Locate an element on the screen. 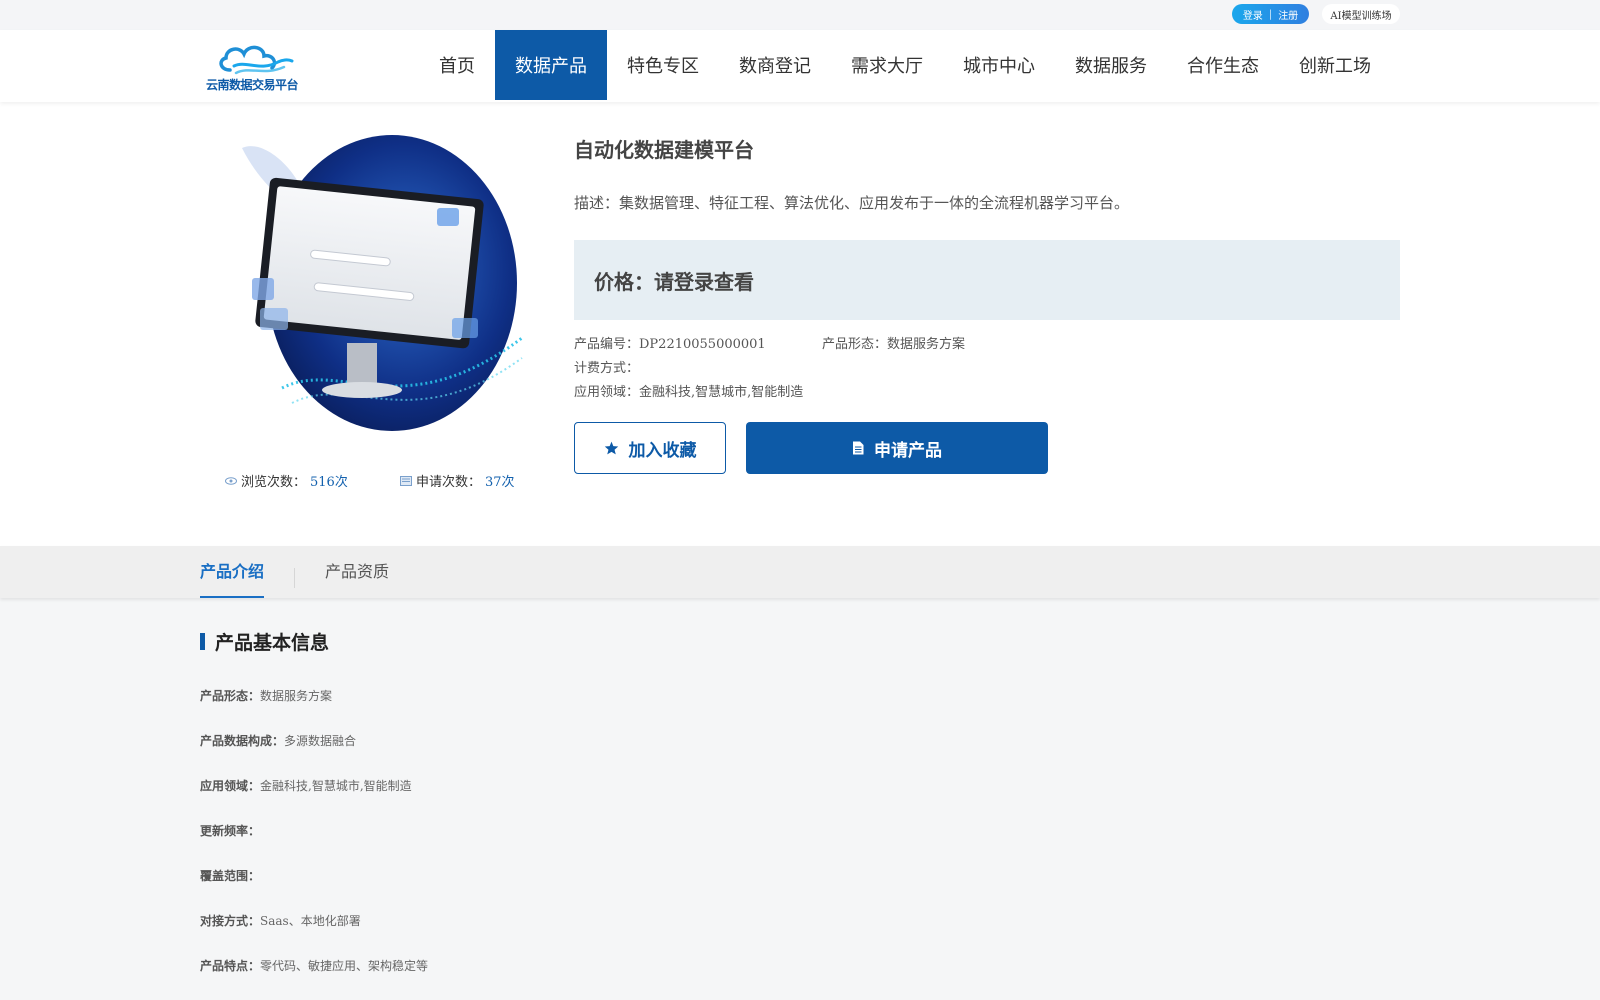  view-count-label: 浏览次数： is located at coordinates (274, 482).